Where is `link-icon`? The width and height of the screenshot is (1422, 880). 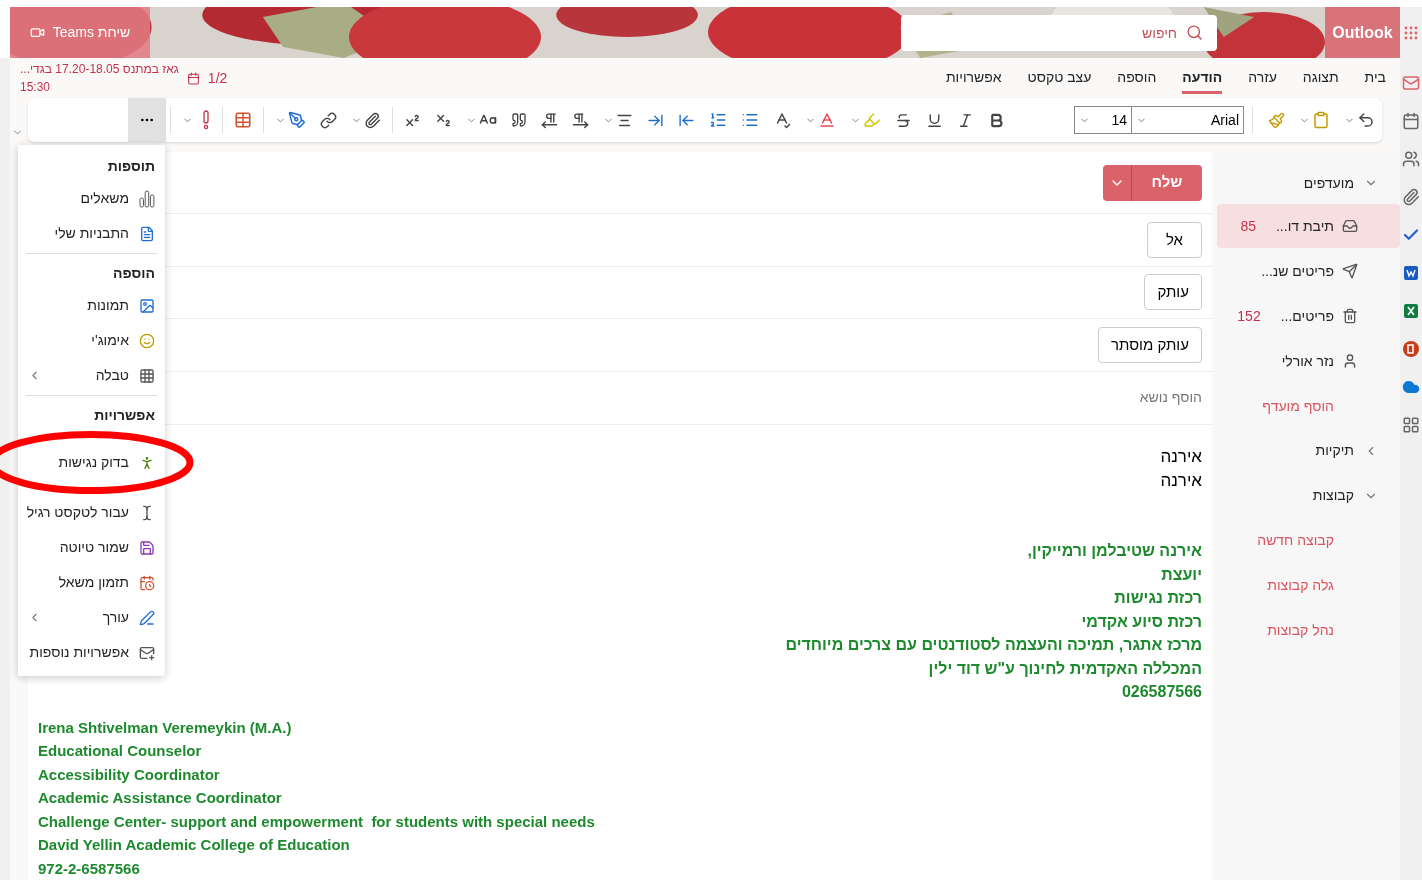 link-icon is located at coordinates (328, 120).